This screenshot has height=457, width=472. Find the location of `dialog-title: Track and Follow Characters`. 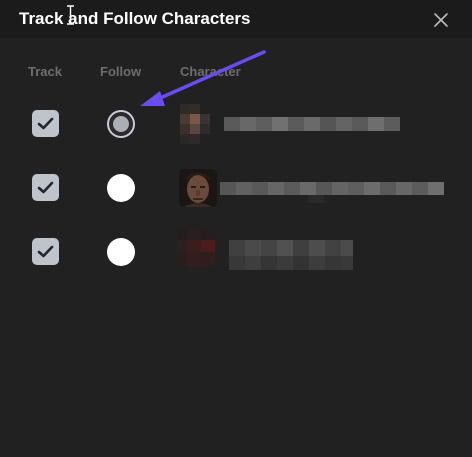

dialog-title: Track and Follow Characters is located at coordinates (135, 18).